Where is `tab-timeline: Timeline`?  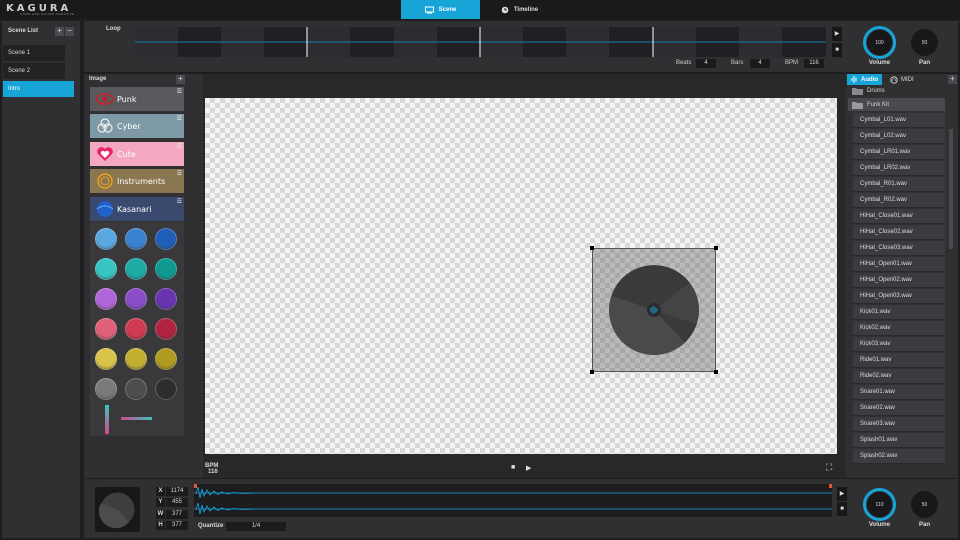 tab-timeline: Timeline is located at coordinates (519, 9).